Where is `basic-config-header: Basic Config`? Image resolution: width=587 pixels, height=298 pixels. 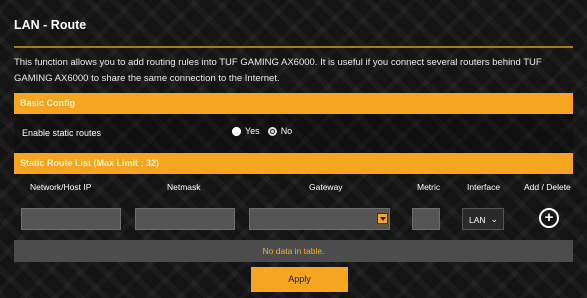
basic-config-header: Basic Config is located at coordinates (293, 103).